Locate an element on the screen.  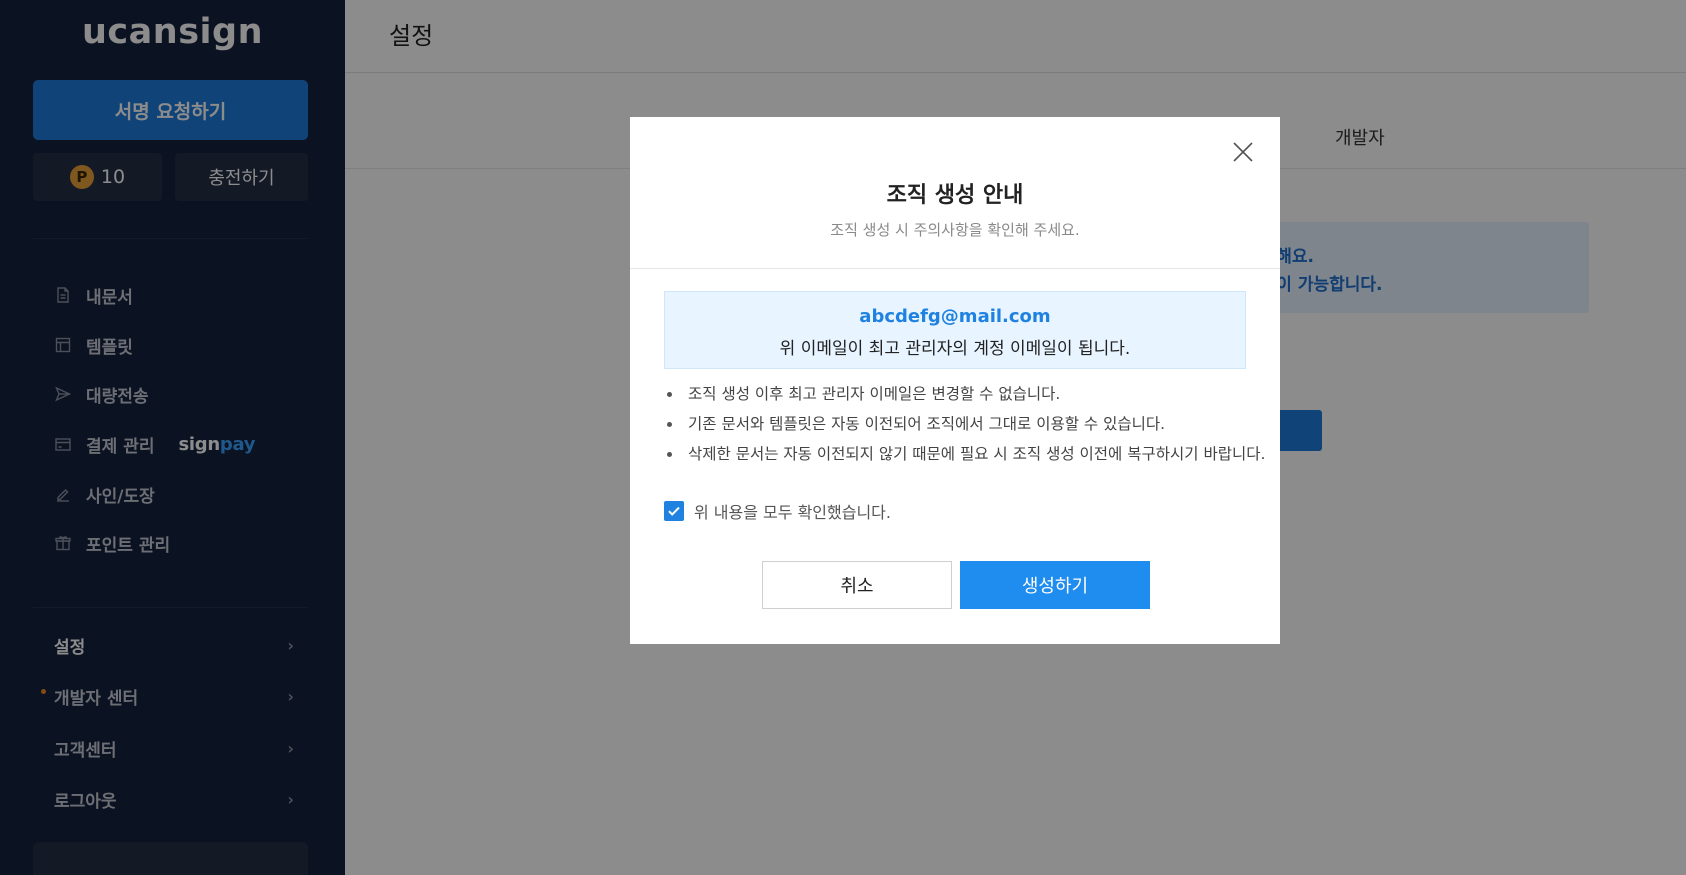
modal-divider is located at coordinates (955, 268).